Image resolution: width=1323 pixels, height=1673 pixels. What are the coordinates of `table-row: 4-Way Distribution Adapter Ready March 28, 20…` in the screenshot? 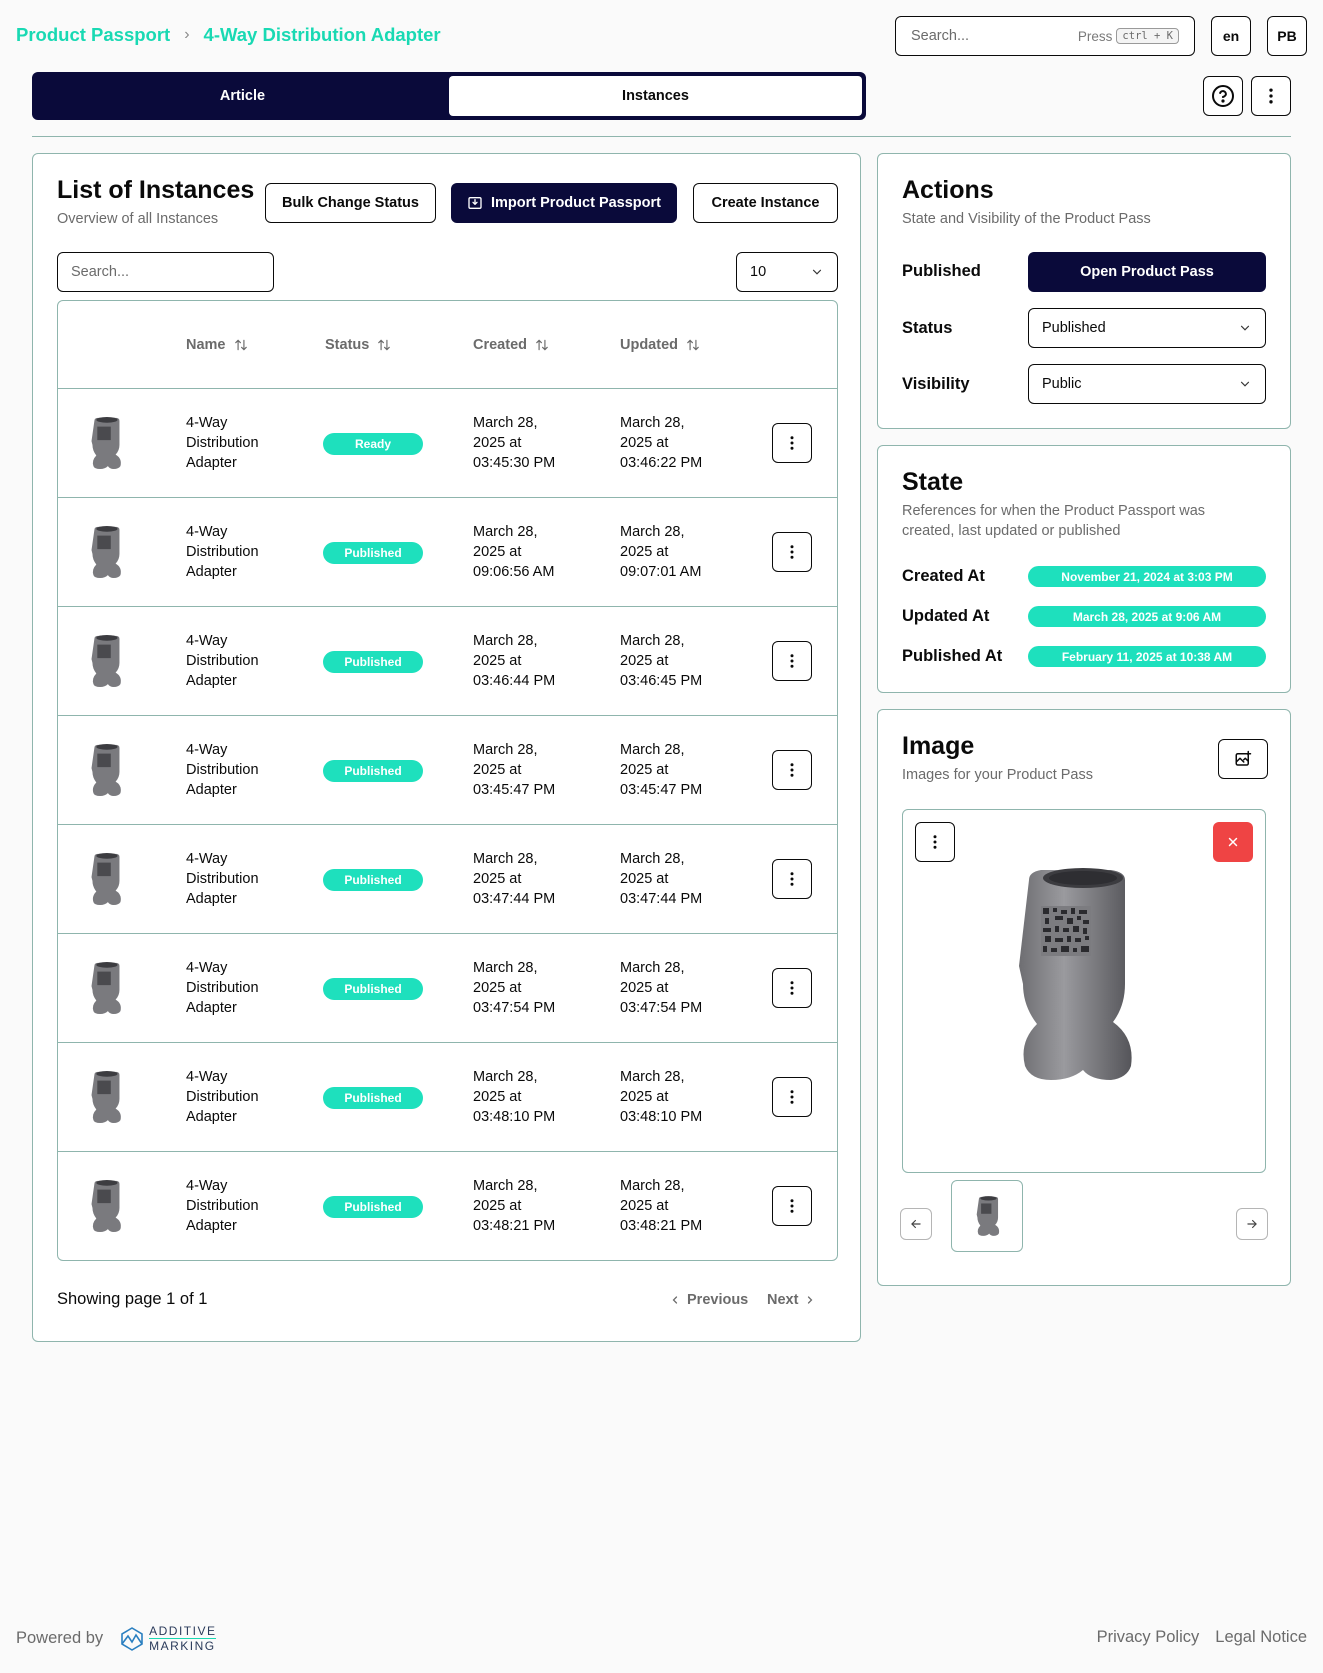 It's located at (447, 443).